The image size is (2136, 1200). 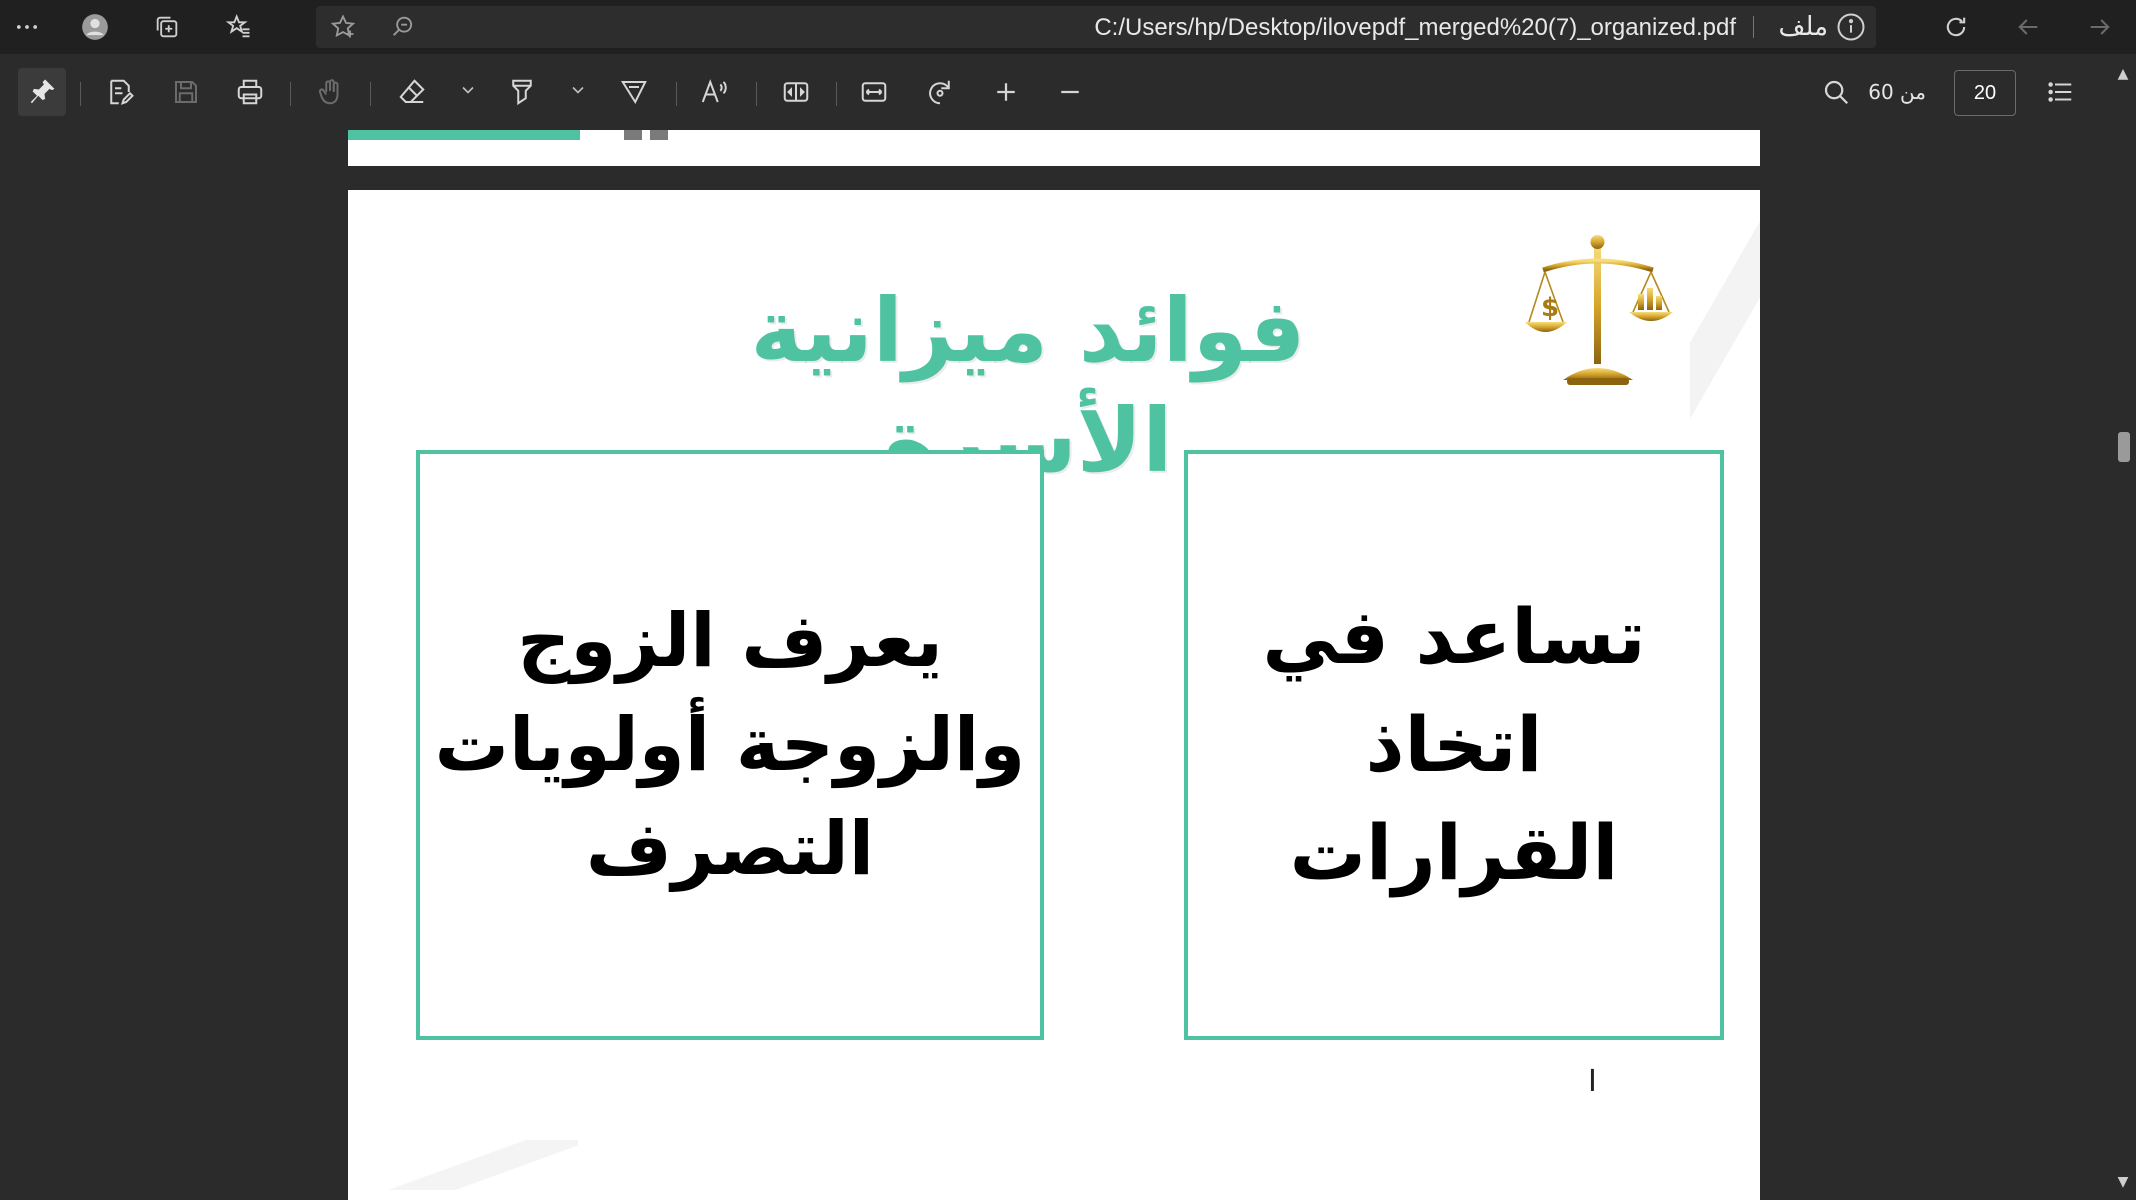 What do you see at coordinates (1897, 92) in the screenshot?
I see `page-count-label: من 60` at bounding box center [1897, 92].